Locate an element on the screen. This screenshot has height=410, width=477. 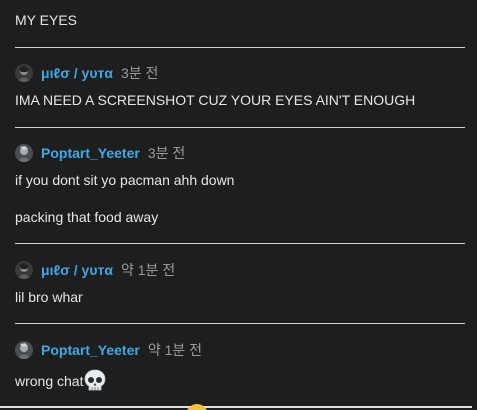
message-header: μιℓσ / уυтα 3분 전 is located at coordinates (86, 73).